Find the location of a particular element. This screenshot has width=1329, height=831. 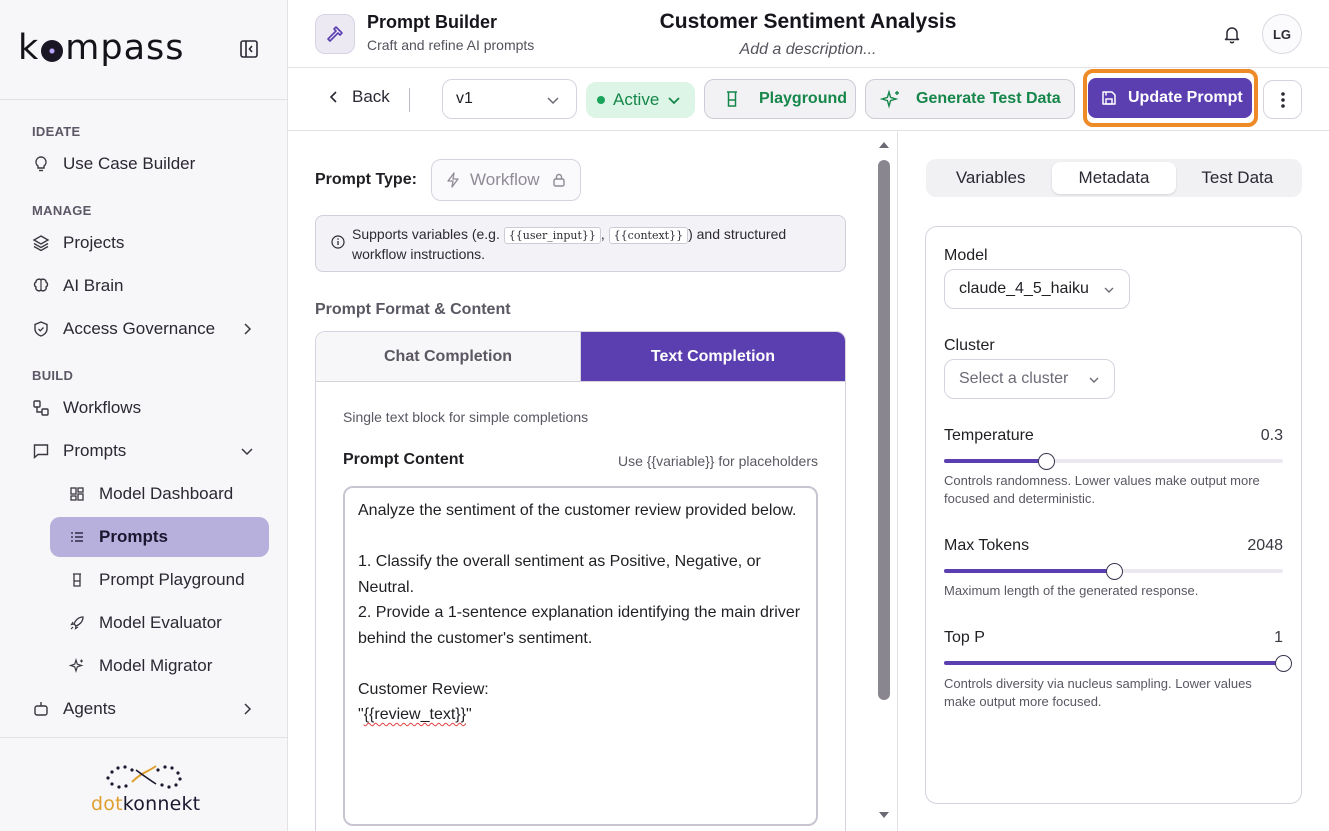

tab-metadata: Metadata is located at coordinates (1114, 178).